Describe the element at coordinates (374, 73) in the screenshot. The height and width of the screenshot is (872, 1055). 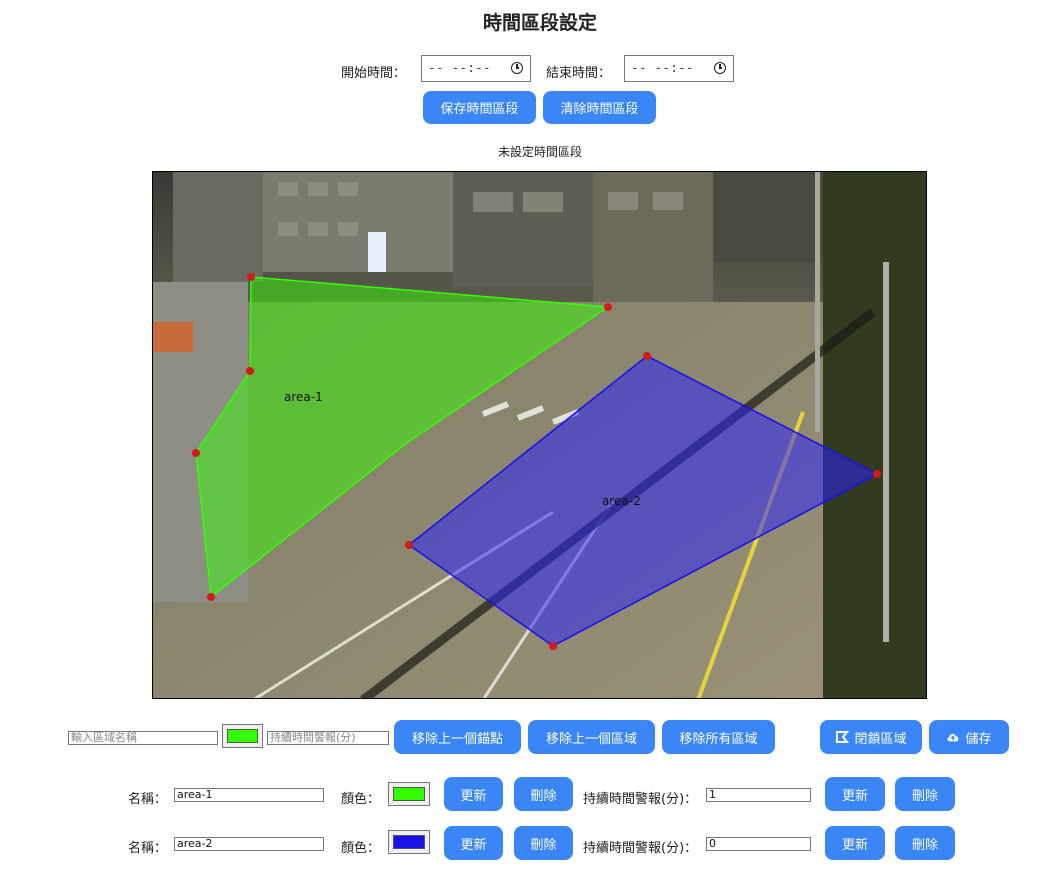
I see `start-time-label: 開始時間：` at that location.